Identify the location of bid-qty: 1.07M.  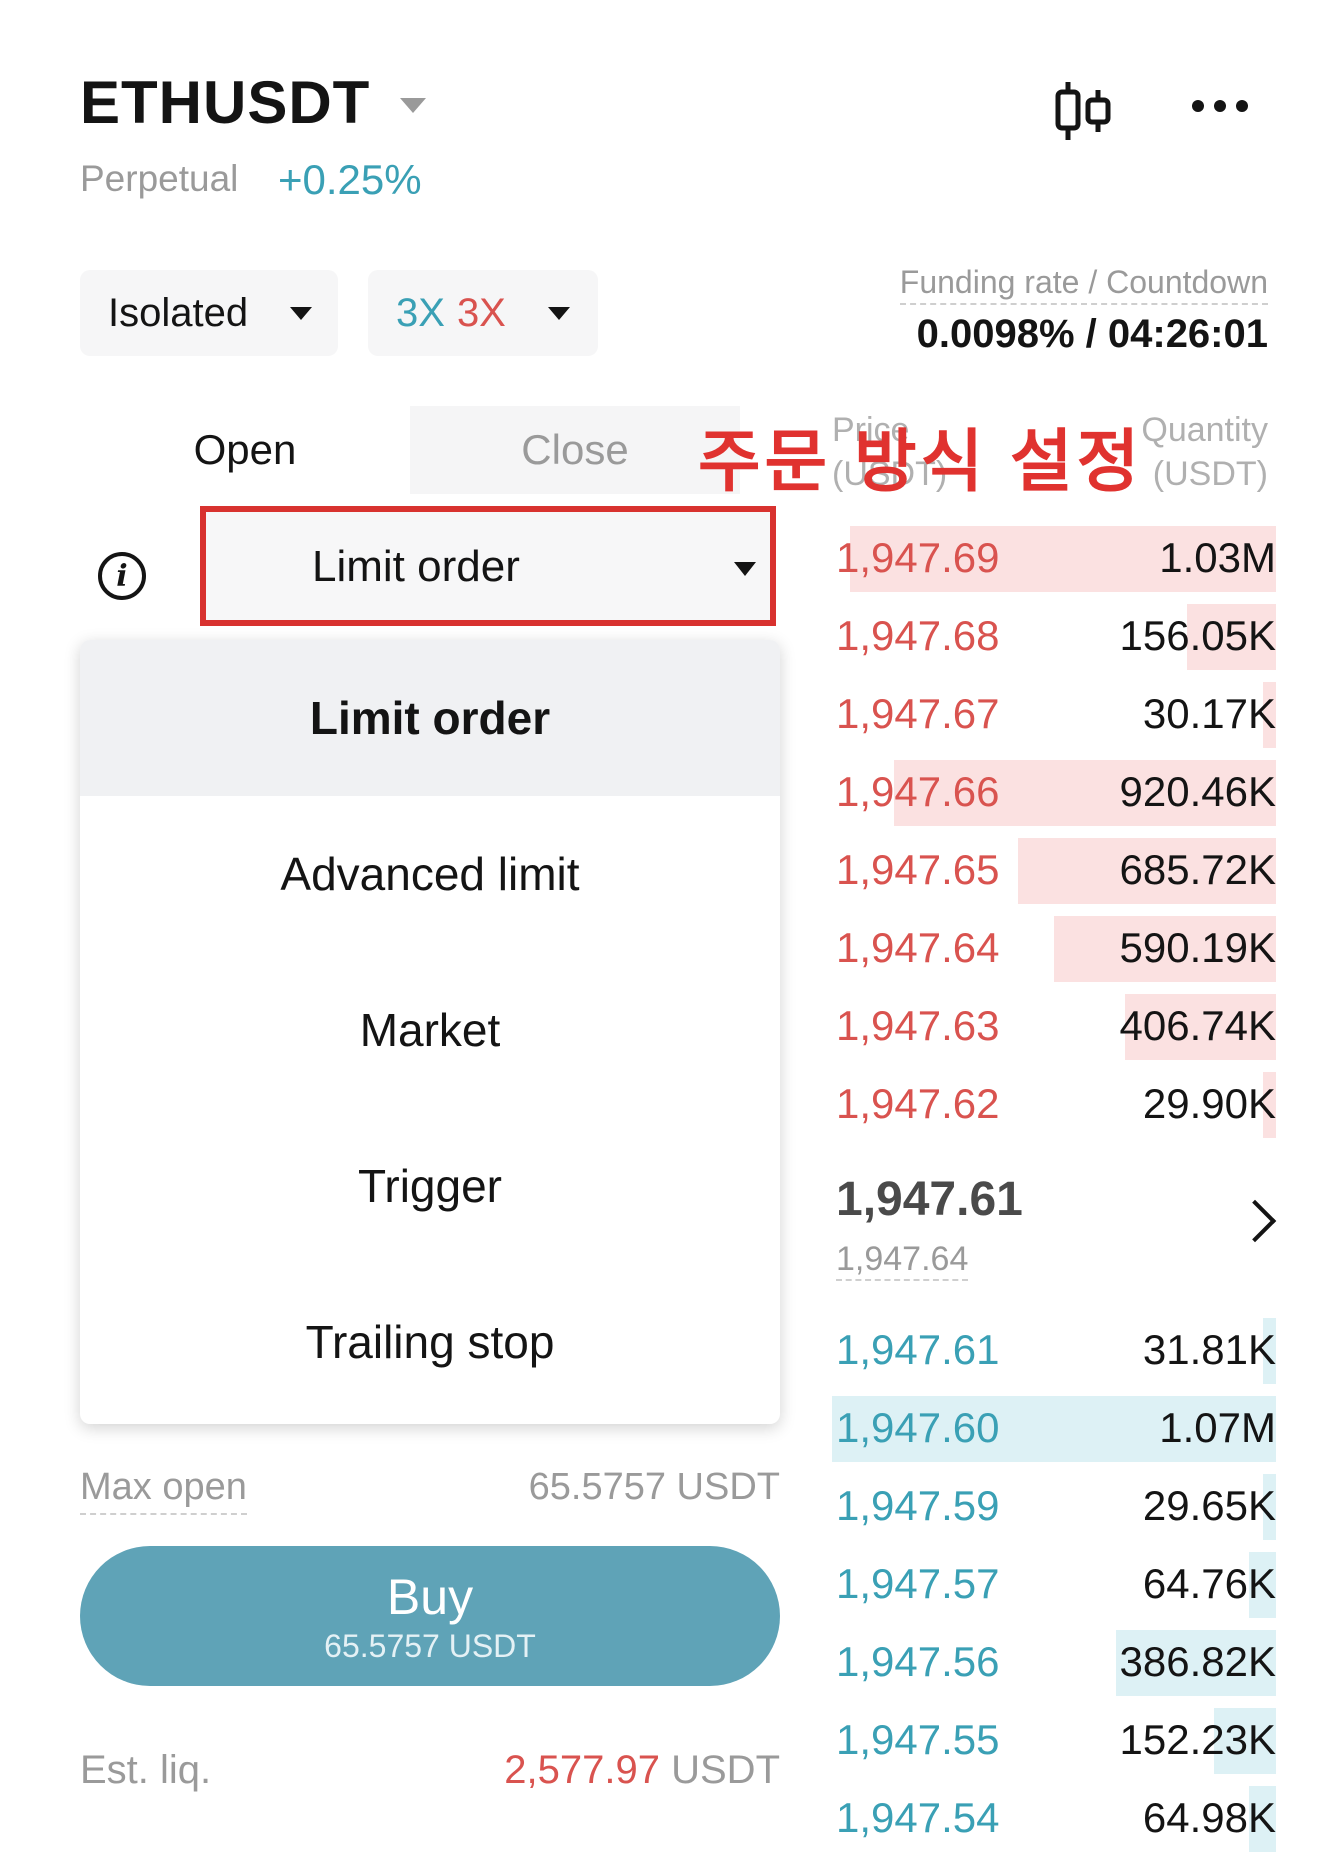
(1217, 1427).